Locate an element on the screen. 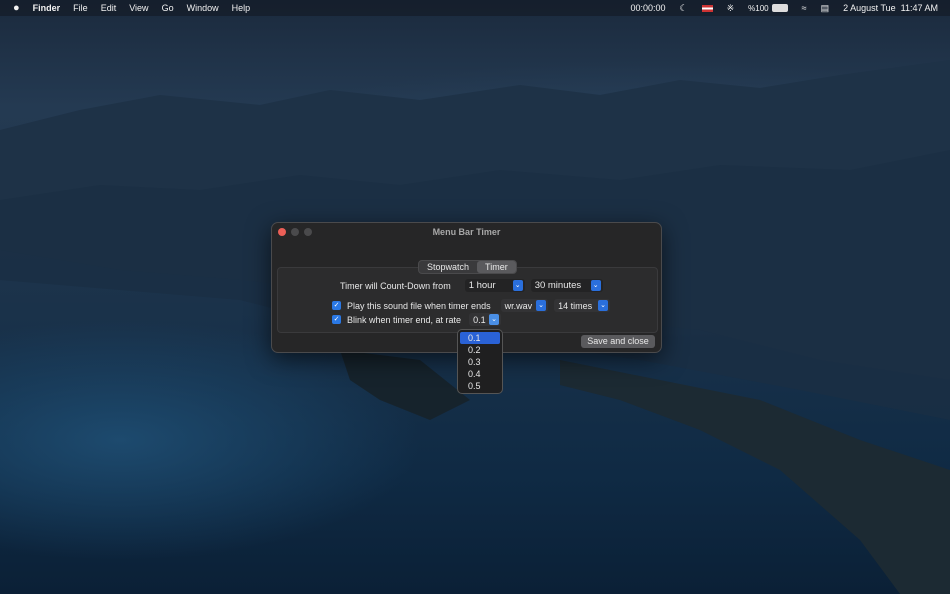 The width and height of the screenshot is (950, 594). blink-label: Blink when timer end, at rate is located at coordinates (404, 319).